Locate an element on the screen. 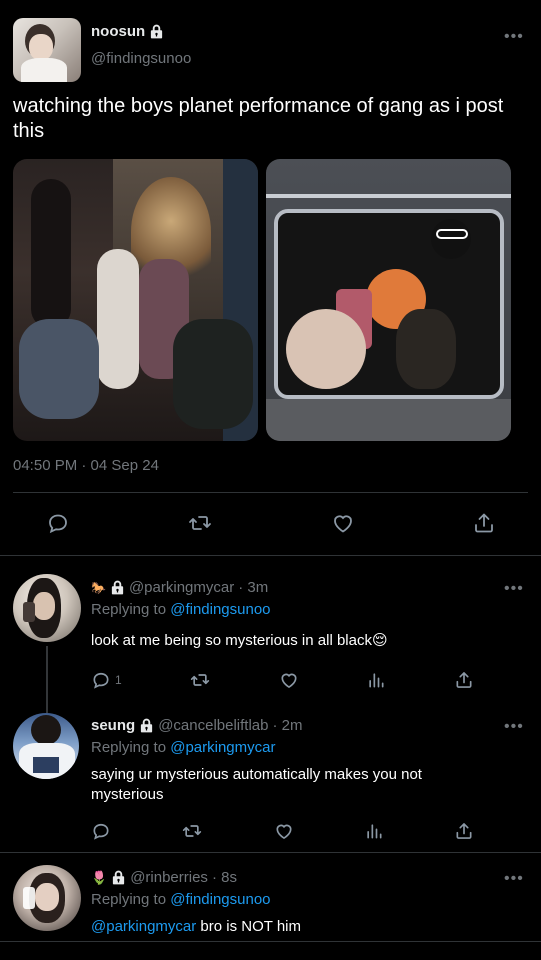 This screenshot has height=960, width=541. reply-time: · 3m is located at coordinates (253, 587).